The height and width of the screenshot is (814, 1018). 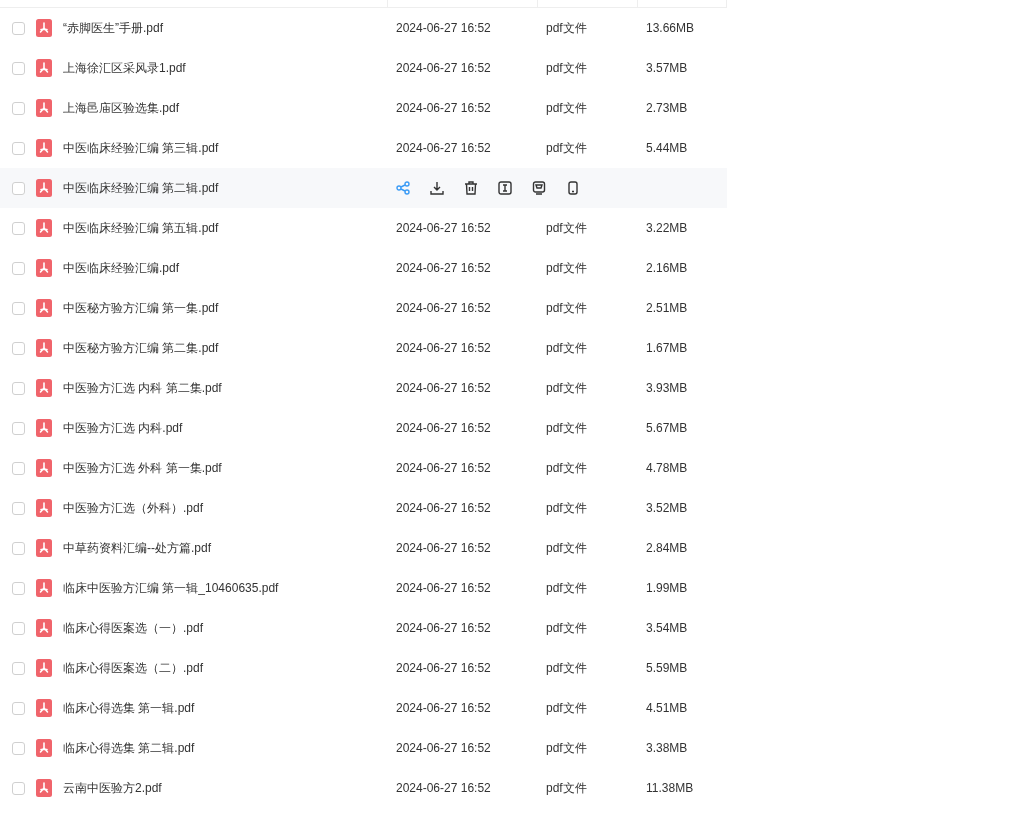 What do you see at coordinates (225, 628) in the screenshot?
I see `file-name: 临床心得医案选（一）.pdf` at bounding box center [225, 628].